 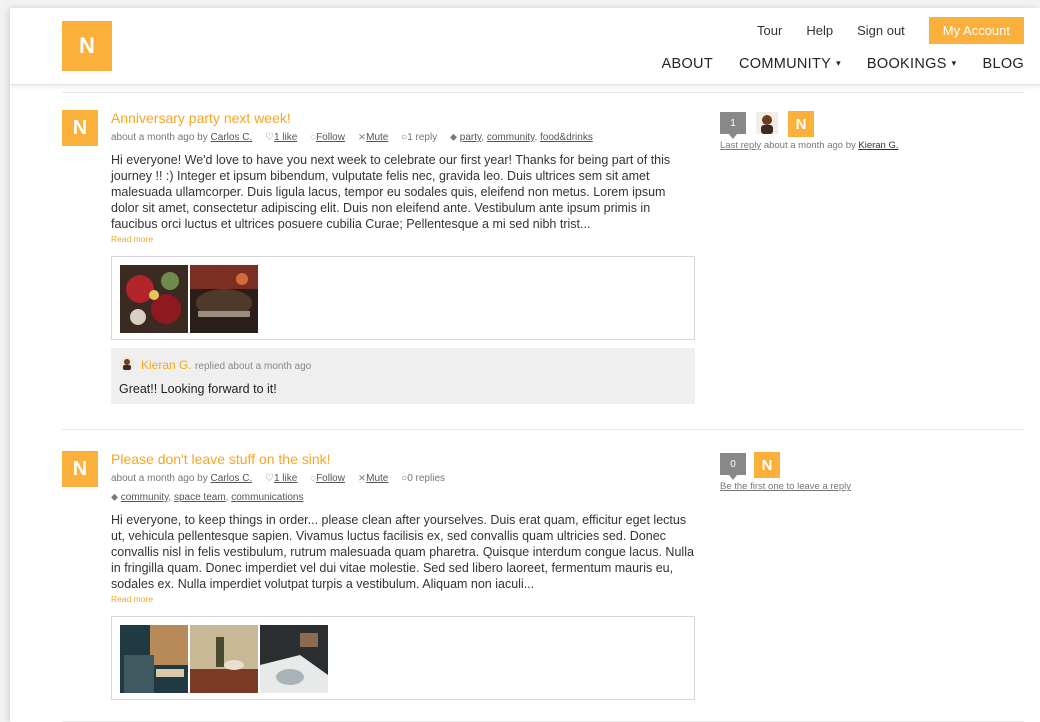 I want to click on post-title: Please don't leave stuff on the sink!, so click(x=403, y=459).